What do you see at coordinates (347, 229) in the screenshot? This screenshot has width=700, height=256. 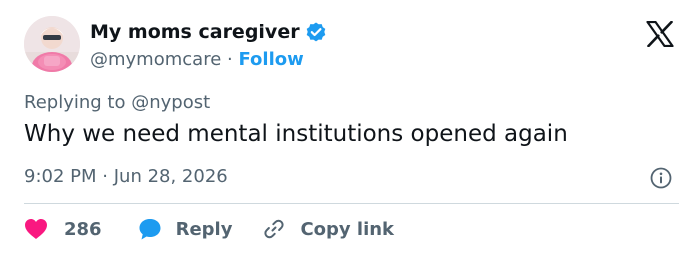 I see `copy-link-label: Copy link` at bounding box center [347, 229].